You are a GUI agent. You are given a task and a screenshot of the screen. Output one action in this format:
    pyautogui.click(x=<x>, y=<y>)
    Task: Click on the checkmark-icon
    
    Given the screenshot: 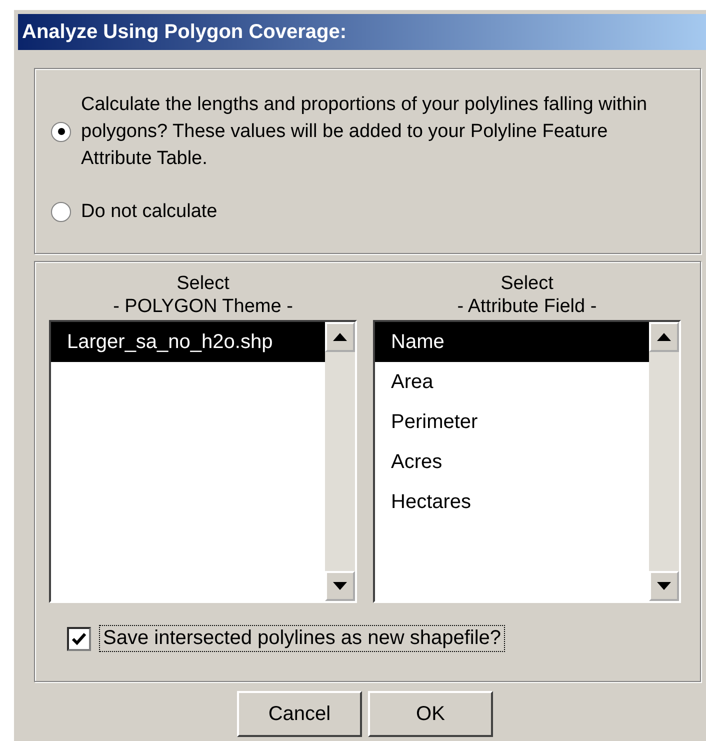 What is the action you would take?
    pyautogui.click(x=79, y=639)
    